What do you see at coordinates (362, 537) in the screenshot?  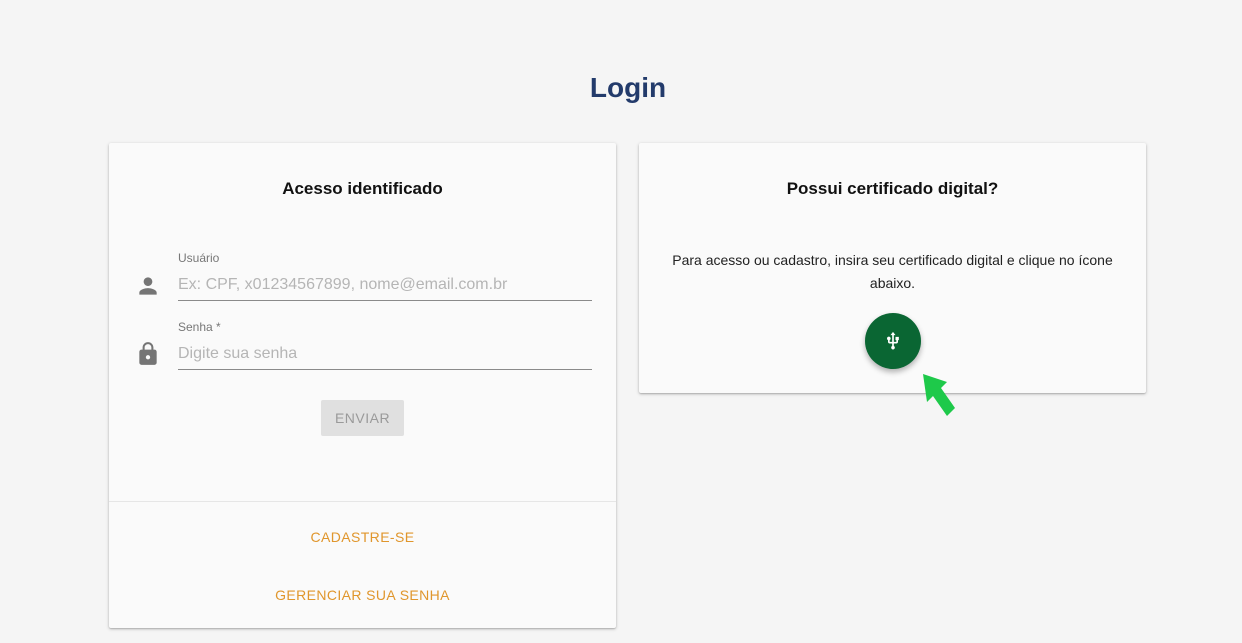 I see `register-link: CADASTRE-SE` at bounding box center [362, 537].